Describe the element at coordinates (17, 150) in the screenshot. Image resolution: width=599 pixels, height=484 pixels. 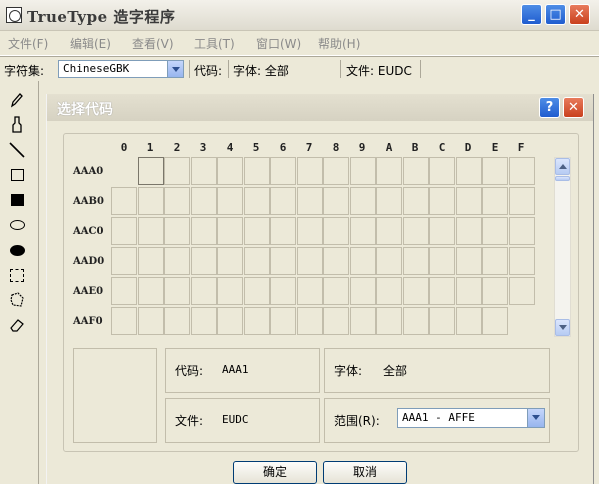
I see `line-icon` at that location.